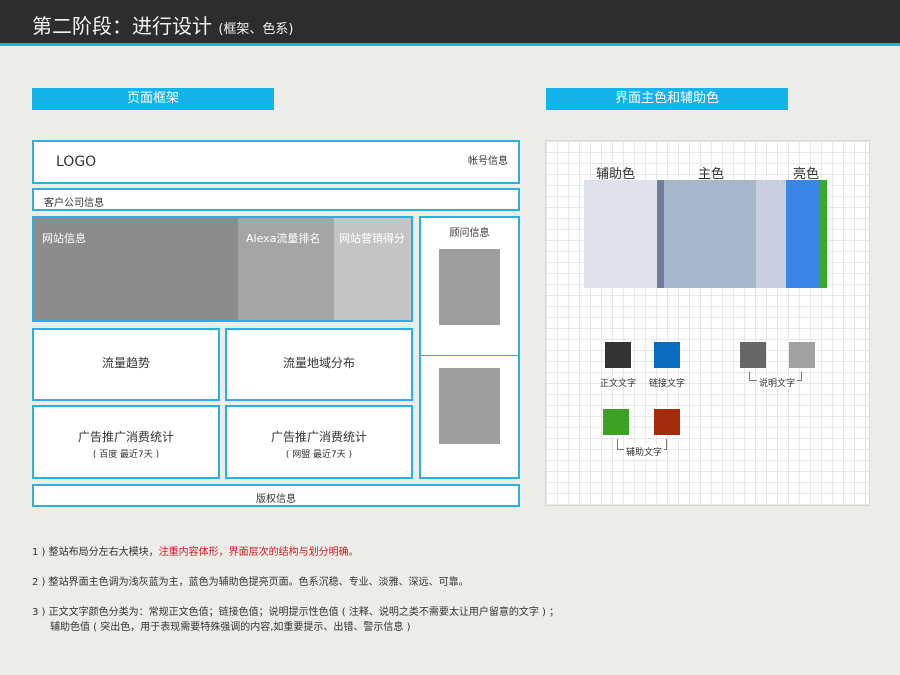 This screenshot has height=675, width=900. I want to click on main-strip, so click(710, 234).